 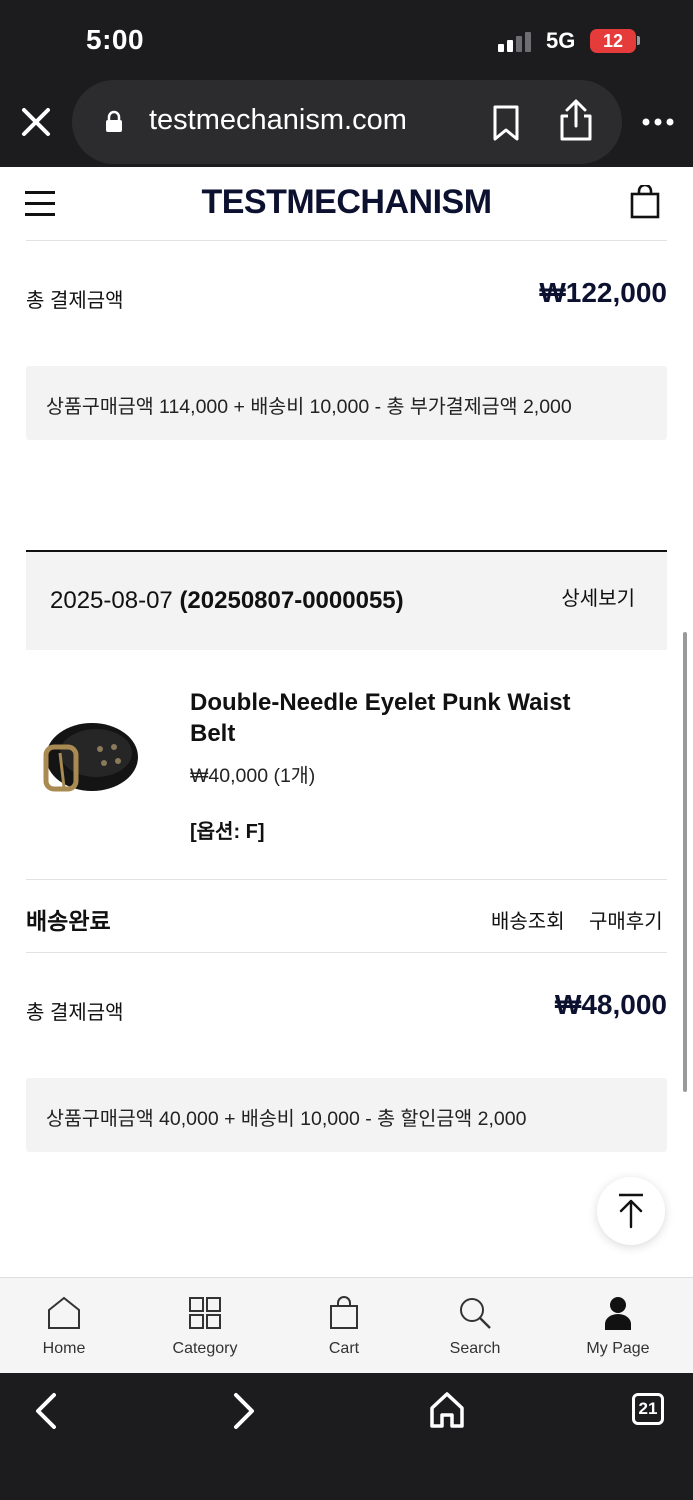 What do you see at coordinates (245, 1411) in the screenshot?
I see `forward-icon` at bounding box center [245, 1411].